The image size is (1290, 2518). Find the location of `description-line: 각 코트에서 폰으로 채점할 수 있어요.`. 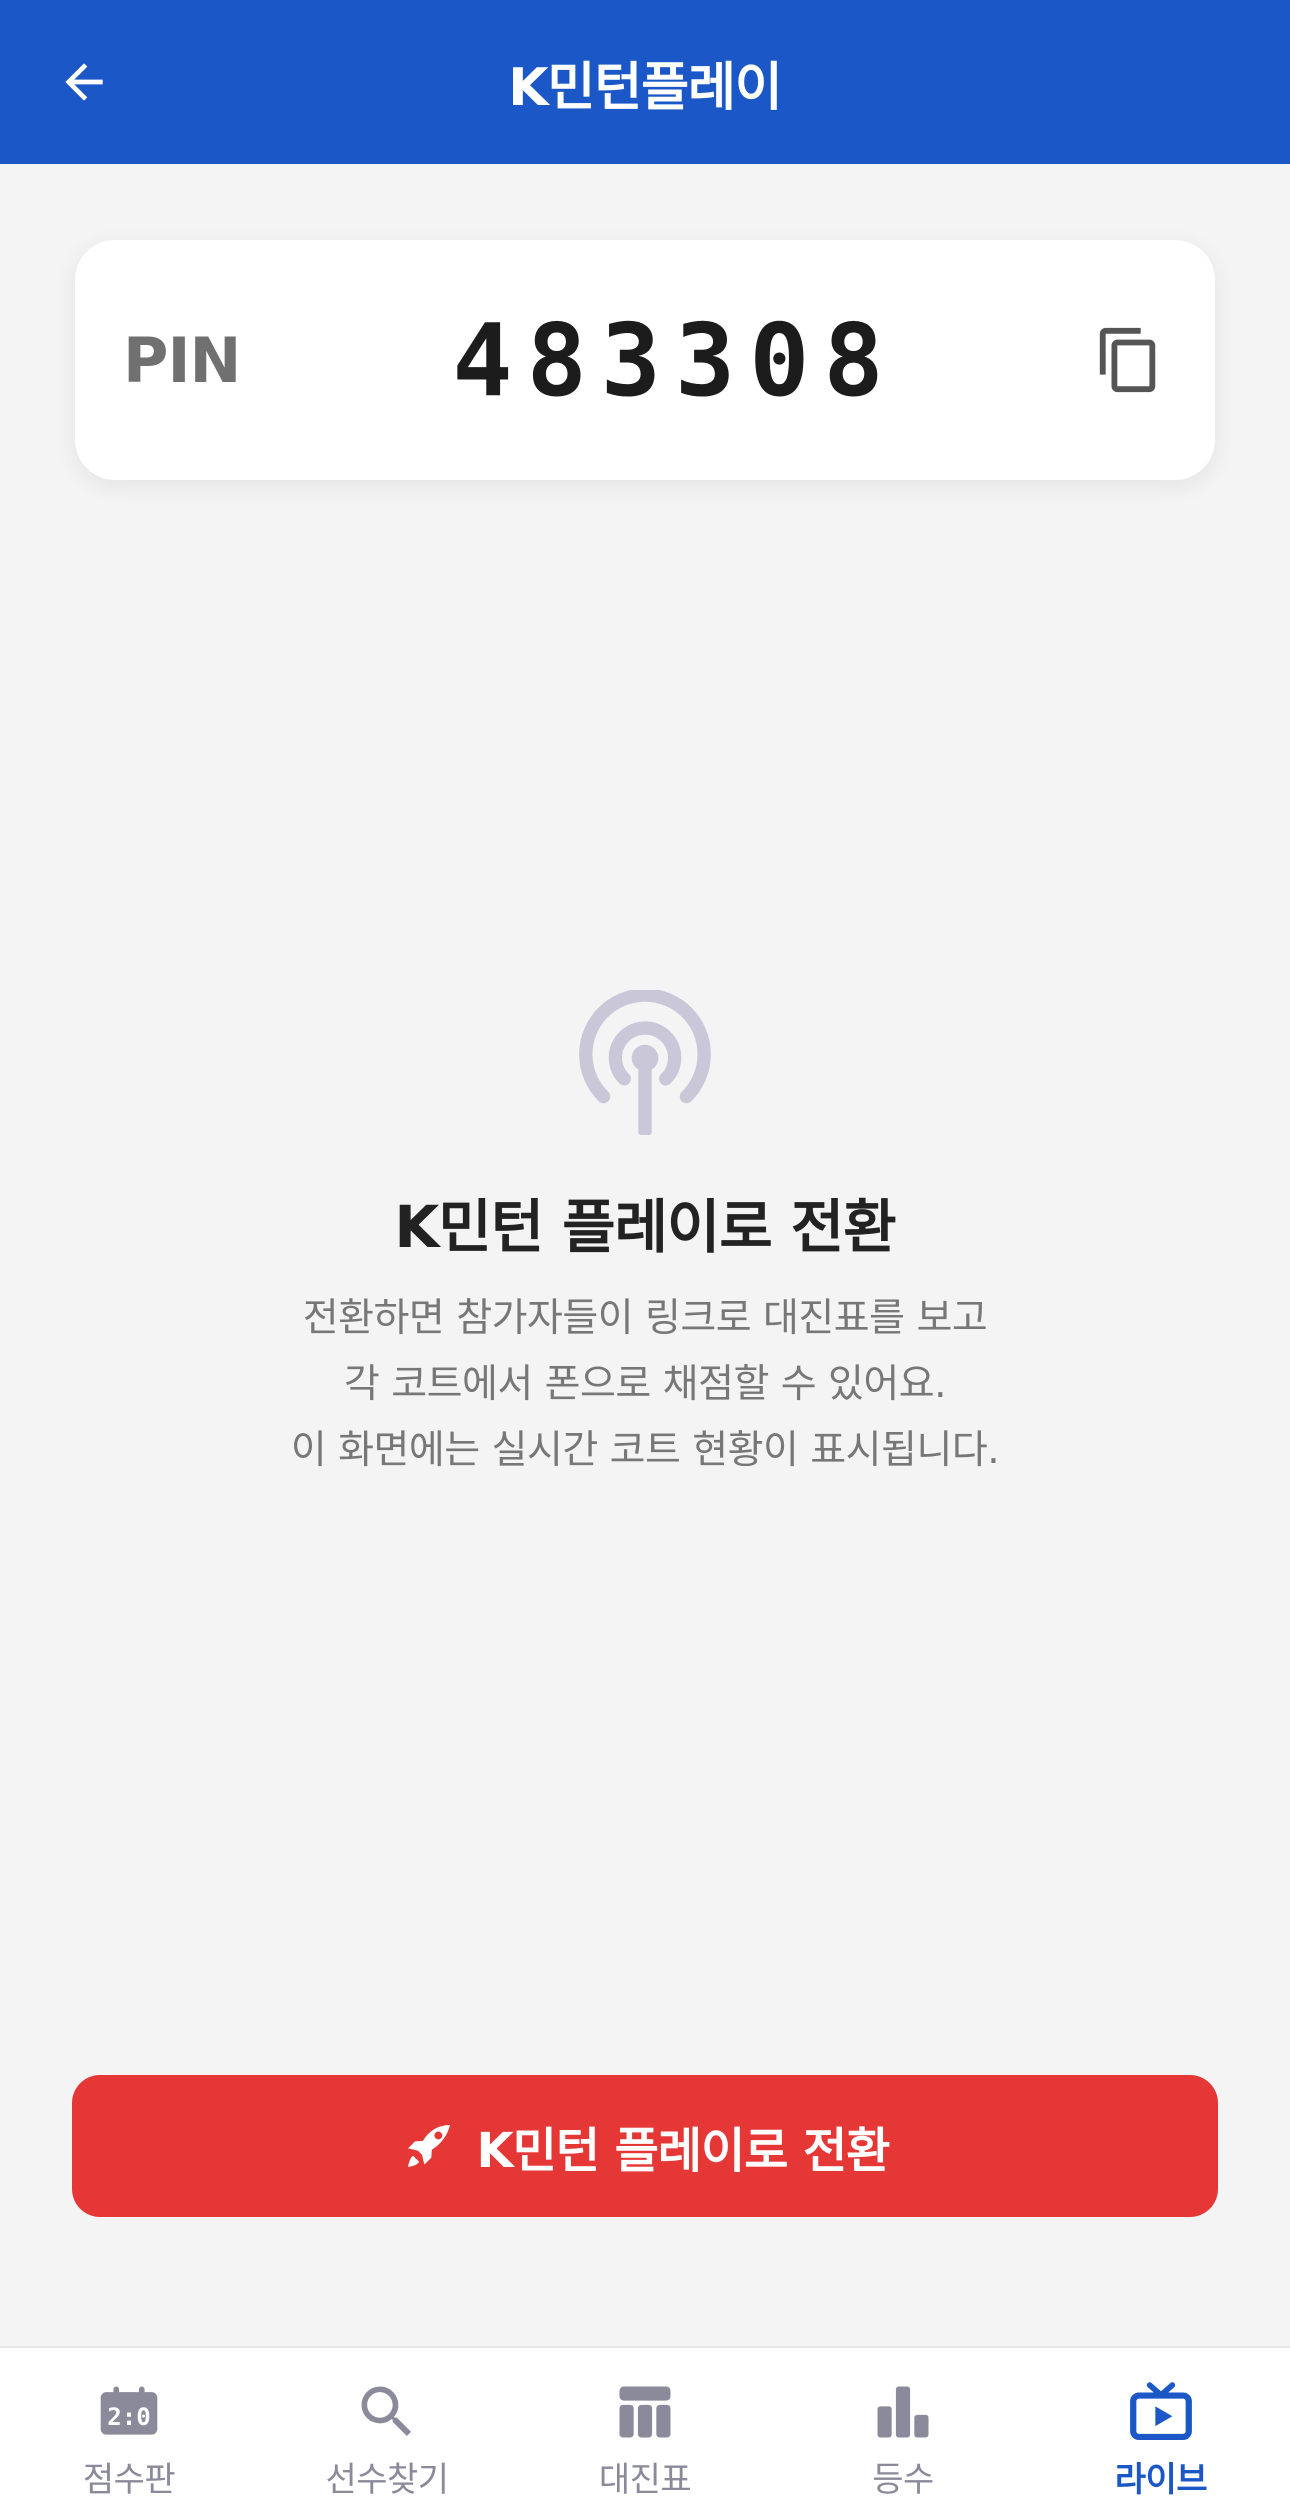

description-line: 각 코트에서 폰으로 채점할 수 있어요. is located at coordinates (645, 1384).